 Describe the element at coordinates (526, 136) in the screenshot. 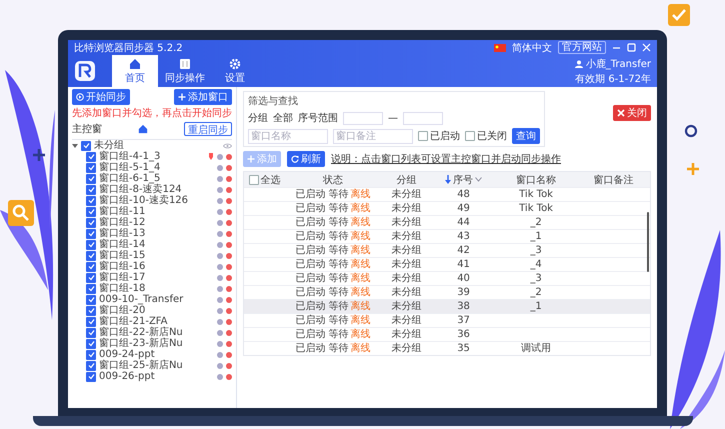

I see `query-button: 查询` at that location.